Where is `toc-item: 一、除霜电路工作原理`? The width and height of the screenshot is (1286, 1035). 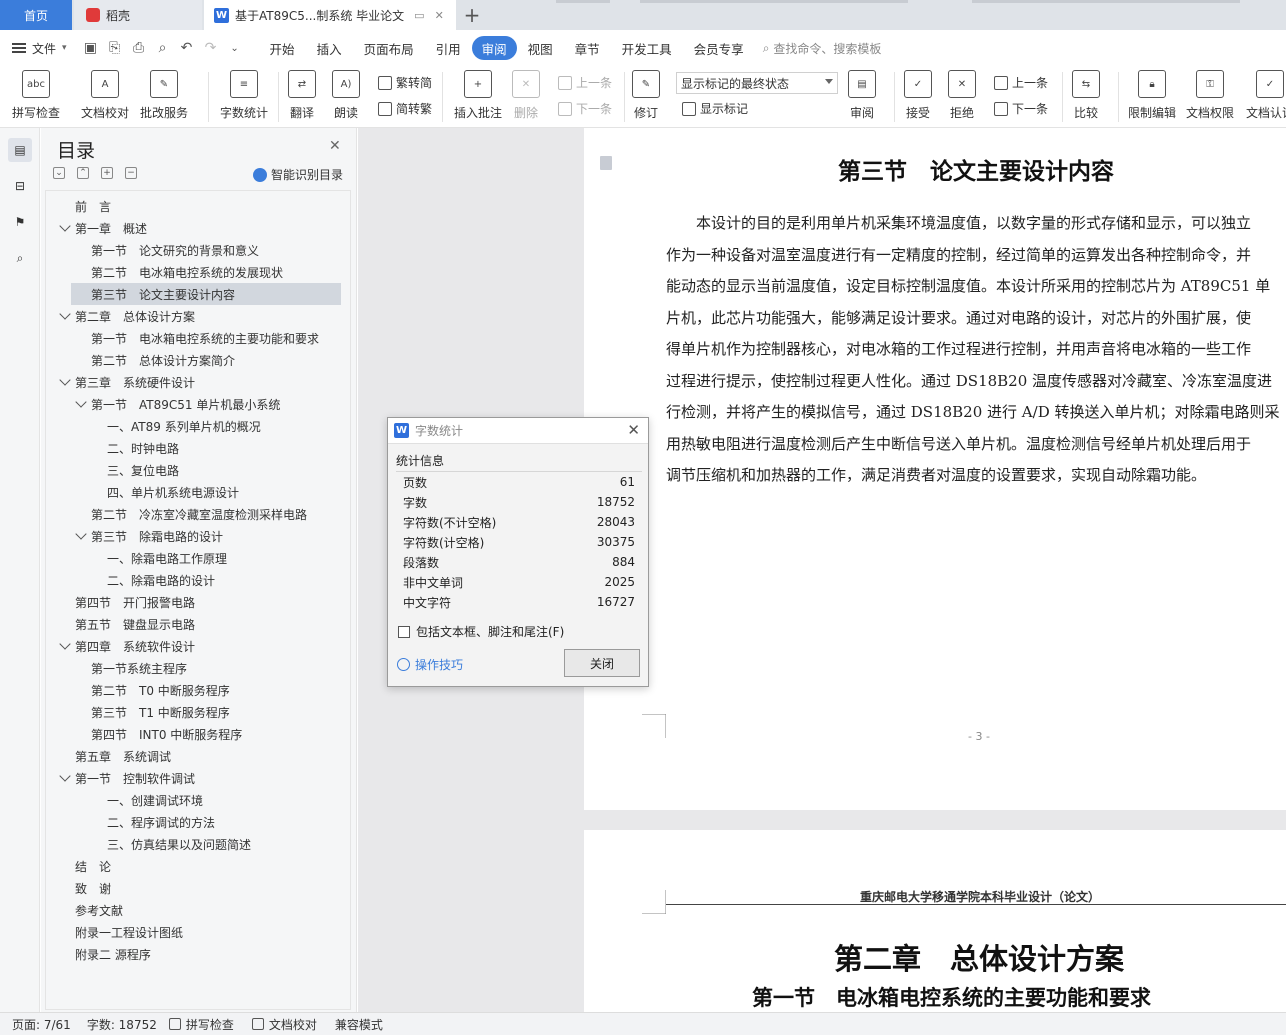
toc-item: 一、除霜电路工作原理 is located at coordinates (167, 558).